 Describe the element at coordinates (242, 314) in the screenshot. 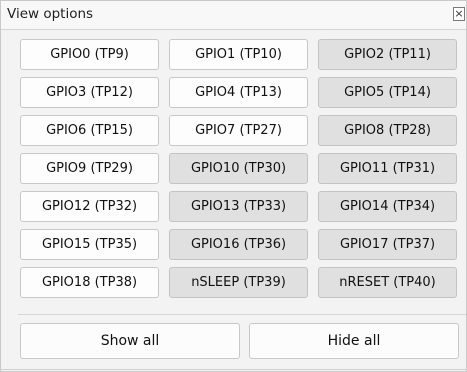

I see `divider` at that location.